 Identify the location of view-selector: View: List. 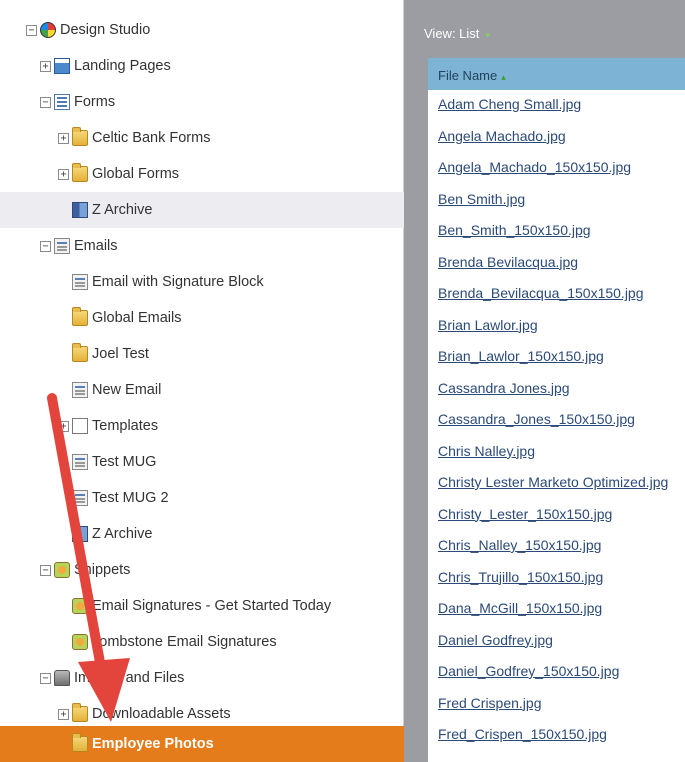
(451, 33).